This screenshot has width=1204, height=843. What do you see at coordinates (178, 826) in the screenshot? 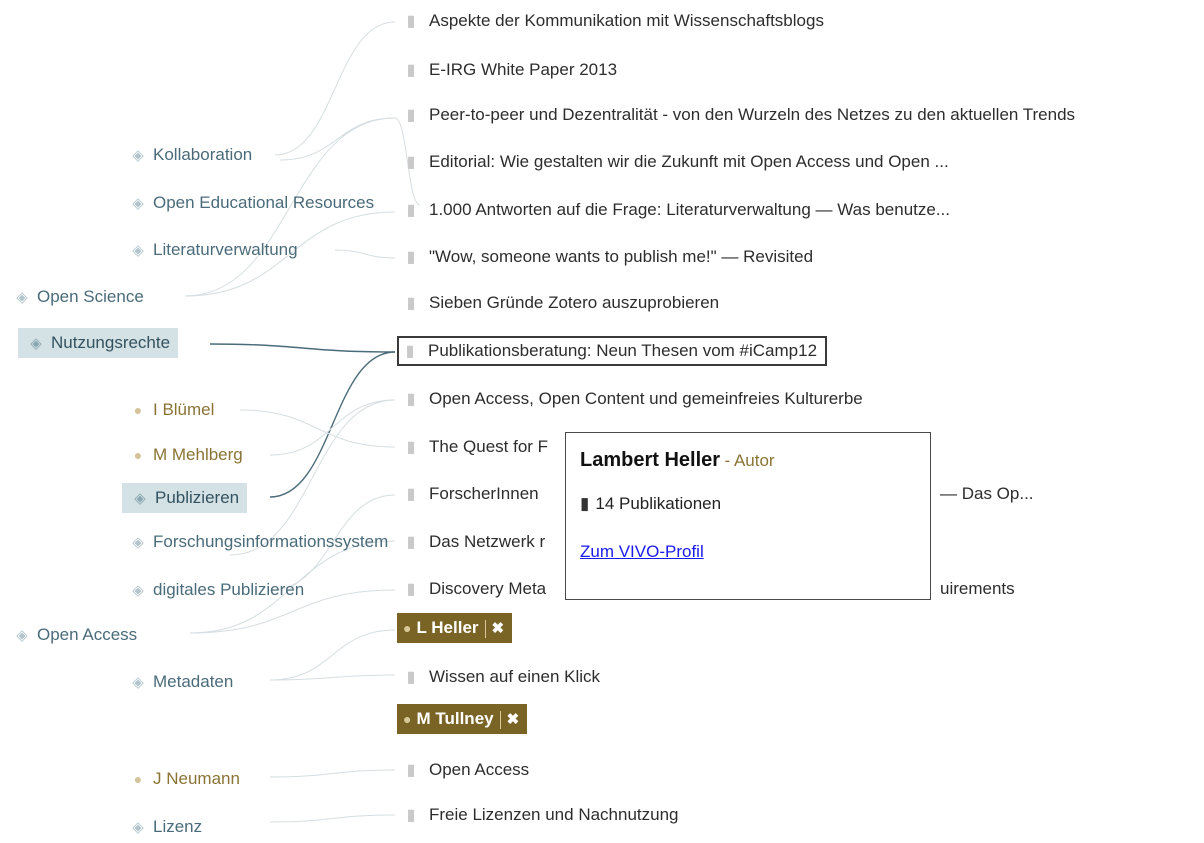
I see `tag-label: Lizenz` at bounding box center [178, 826].